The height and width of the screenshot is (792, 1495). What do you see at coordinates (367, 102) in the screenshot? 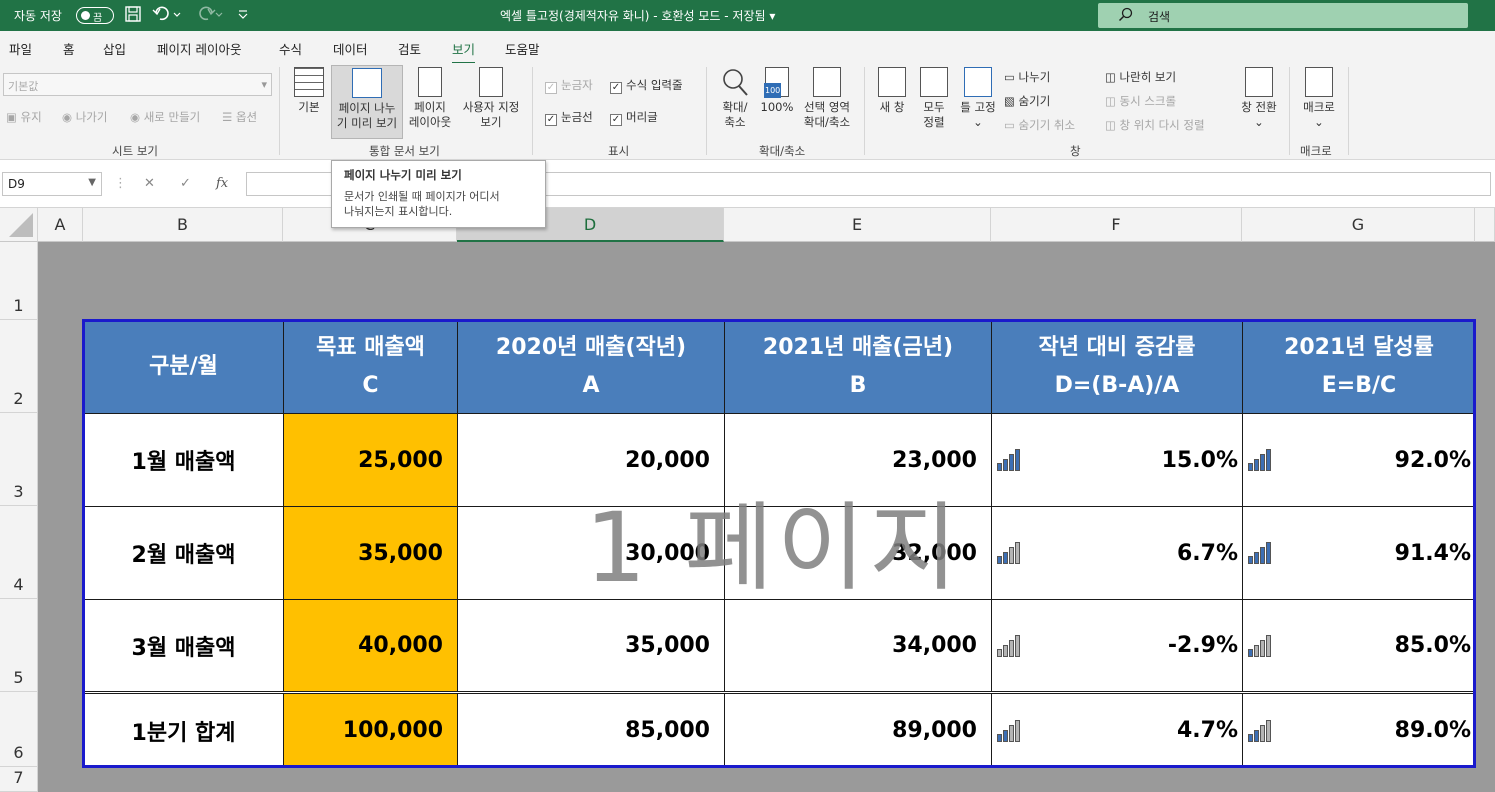
I see `page-break-preview-button: 페이지 나누 기 미리 보기` at bounding box center [367, 102].